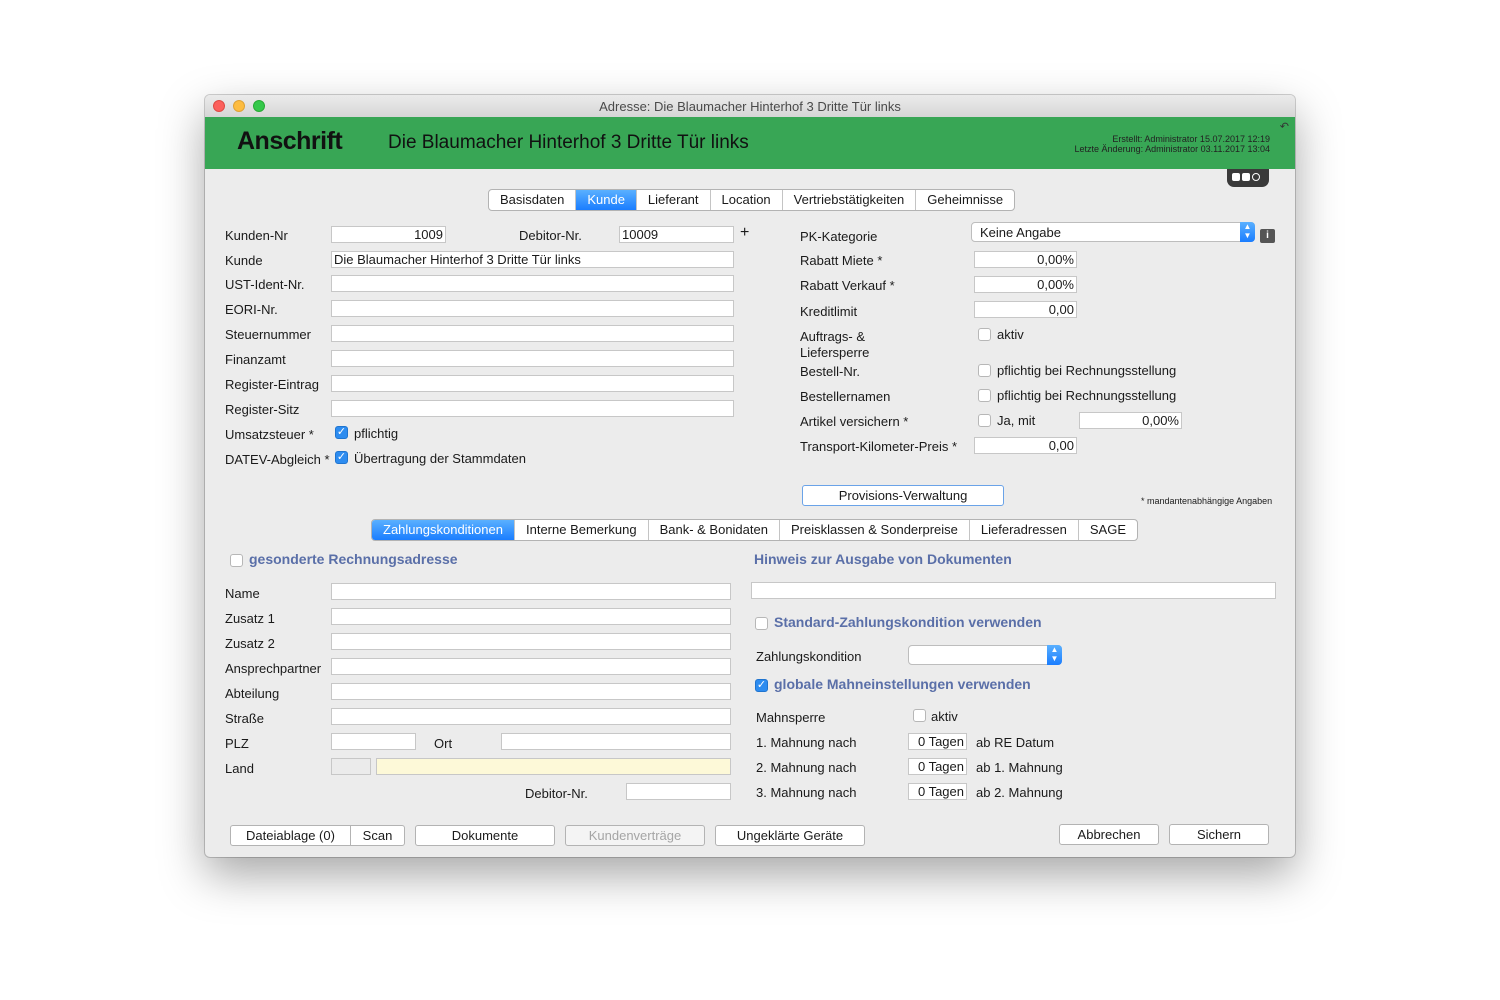 This screenshot has height=1000, width=1500. Describe the element at coordinates (833, 336) in the screenshot. I see `sperre-label-1: Auftrags- &` at that location.